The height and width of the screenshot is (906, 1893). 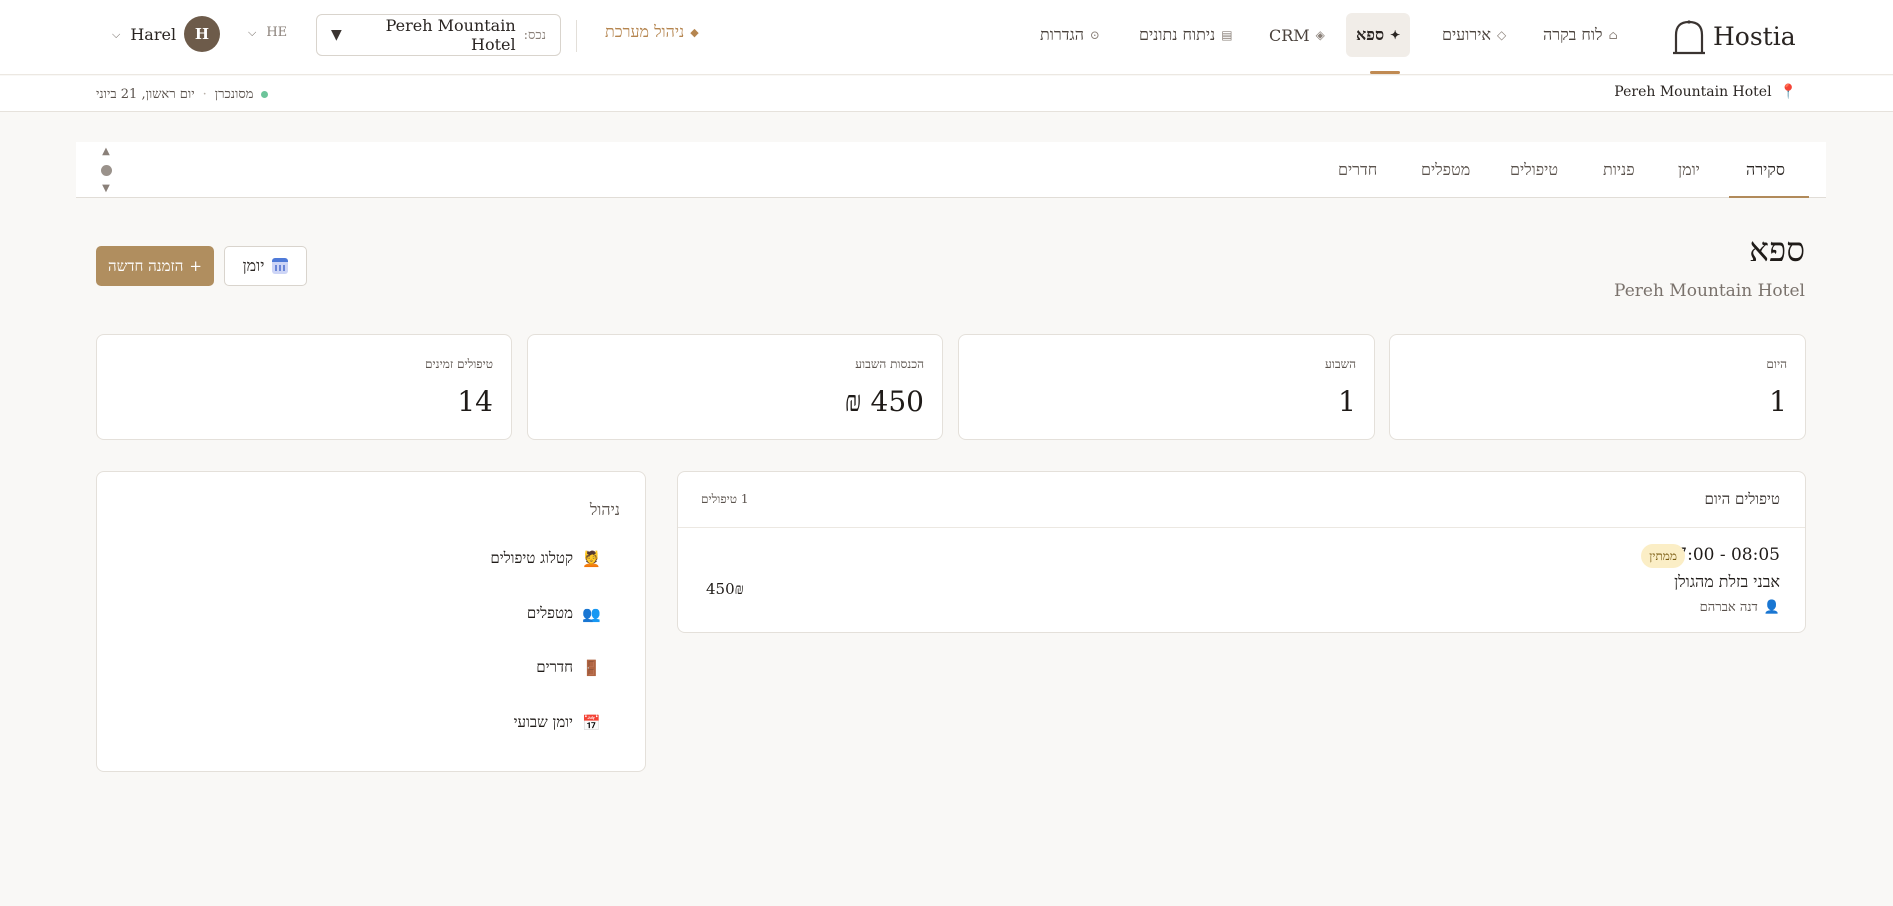 I want to click on current-hotel: 📍 Pereh Mountain Hotel, so click(x=1705, y=92).